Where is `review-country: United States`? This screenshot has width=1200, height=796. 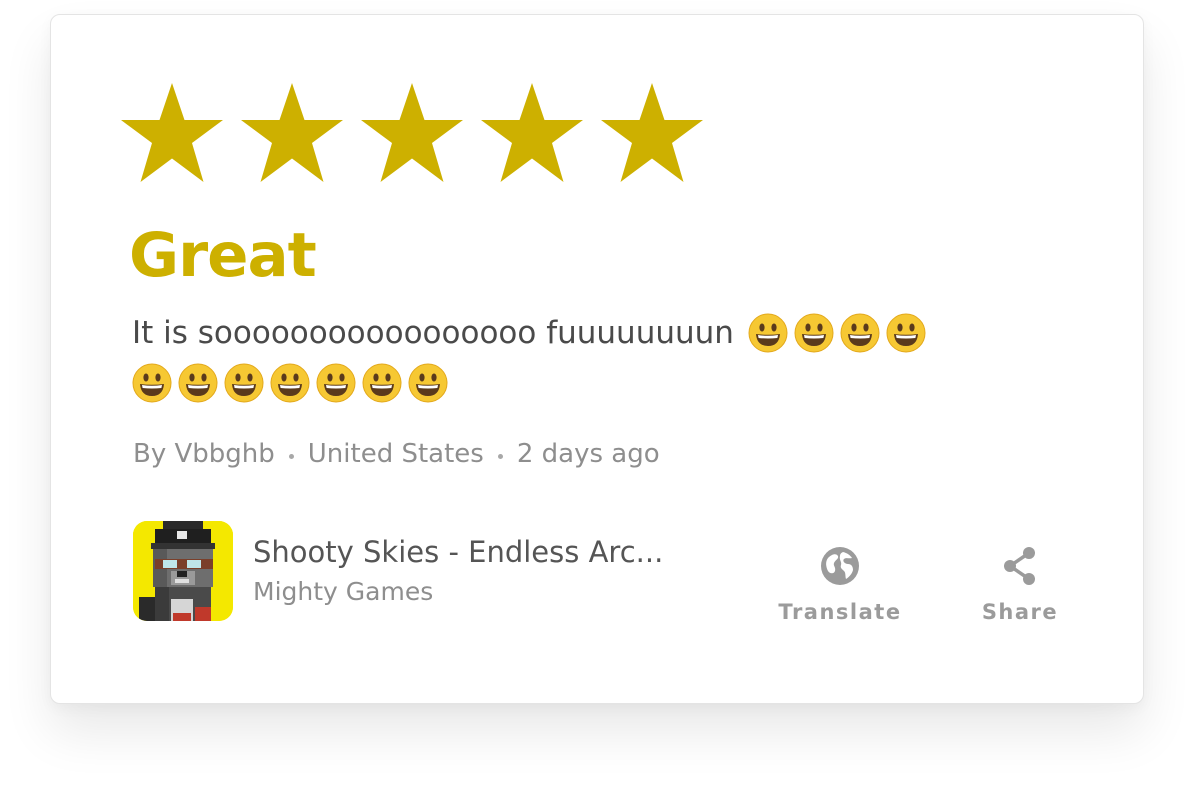
review-country: United States is located at coordinates (395, 454).